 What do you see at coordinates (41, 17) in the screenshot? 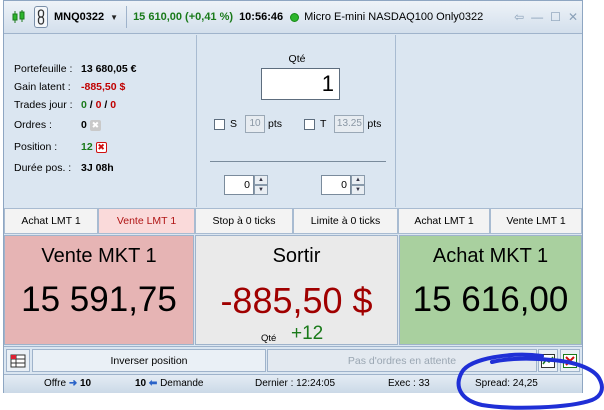
I see `link-chain-icon` at bounding box center [41, 17].